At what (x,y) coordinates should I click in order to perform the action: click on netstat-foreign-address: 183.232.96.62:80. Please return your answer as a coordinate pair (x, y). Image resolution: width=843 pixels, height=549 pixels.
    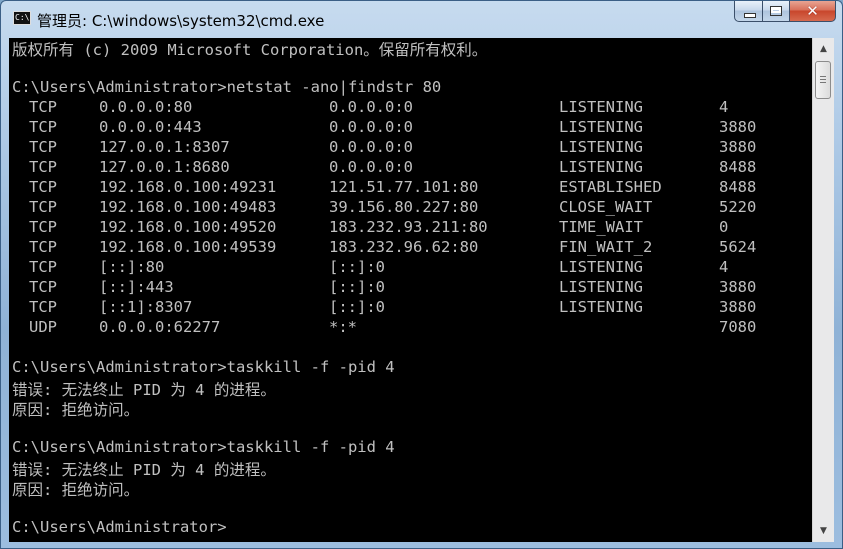
    Looking at the image, I should click on (404, 247).